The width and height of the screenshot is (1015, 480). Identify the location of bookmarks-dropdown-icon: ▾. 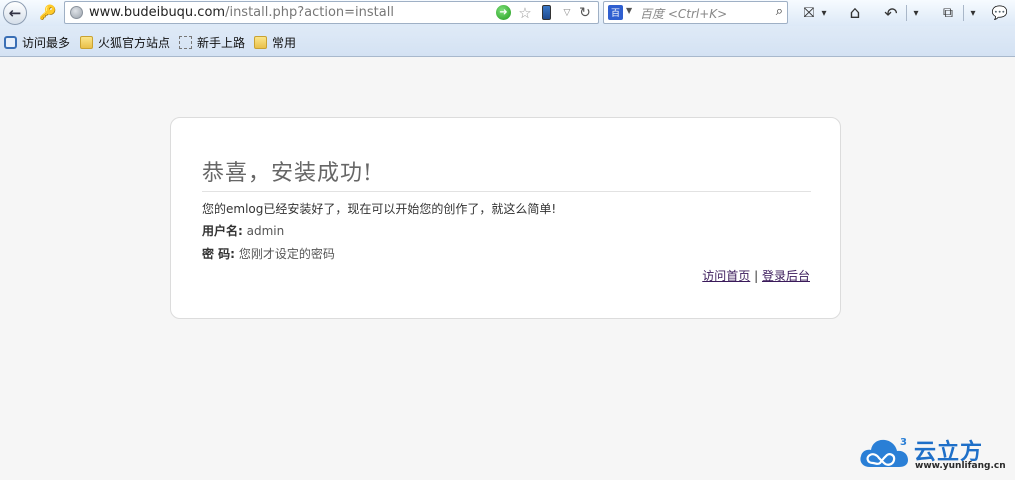
(824, 13).